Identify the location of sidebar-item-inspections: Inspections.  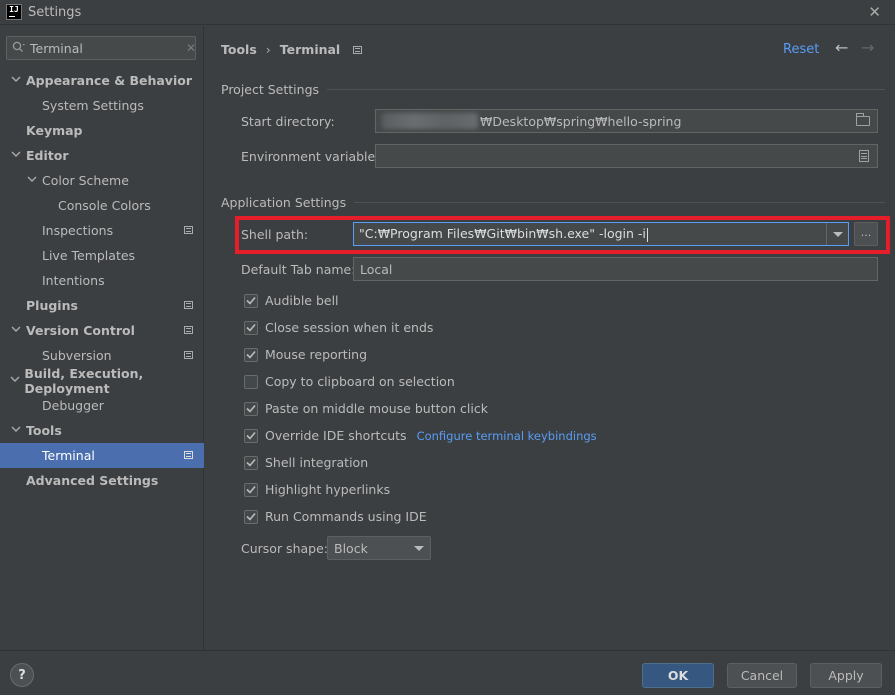
(102, 230).